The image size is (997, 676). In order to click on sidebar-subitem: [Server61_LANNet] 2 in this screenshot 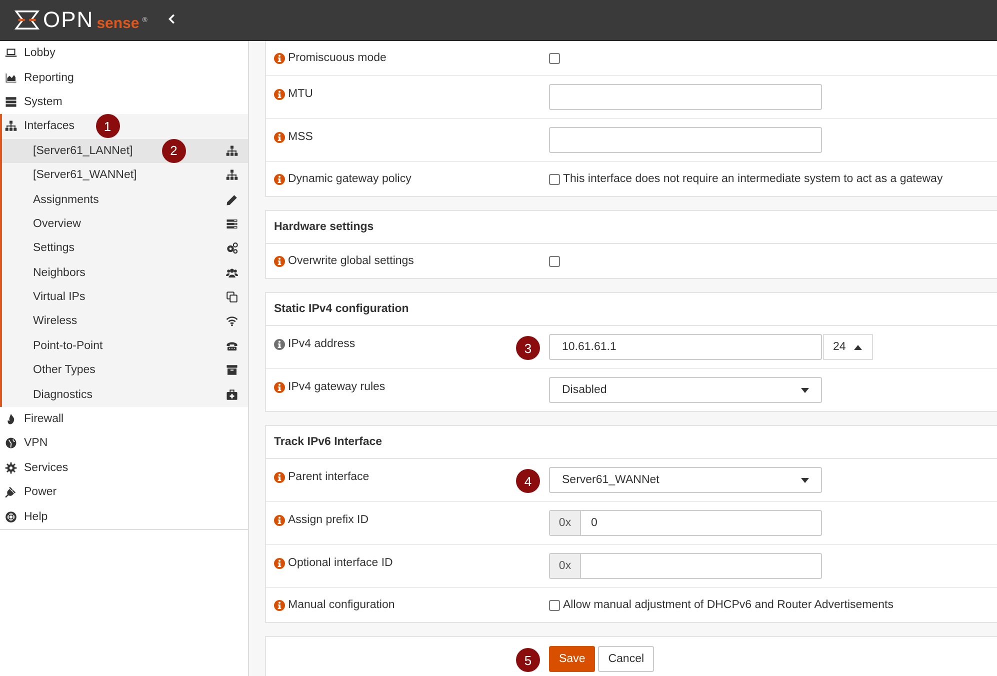, I will do `click(125, 150)`.